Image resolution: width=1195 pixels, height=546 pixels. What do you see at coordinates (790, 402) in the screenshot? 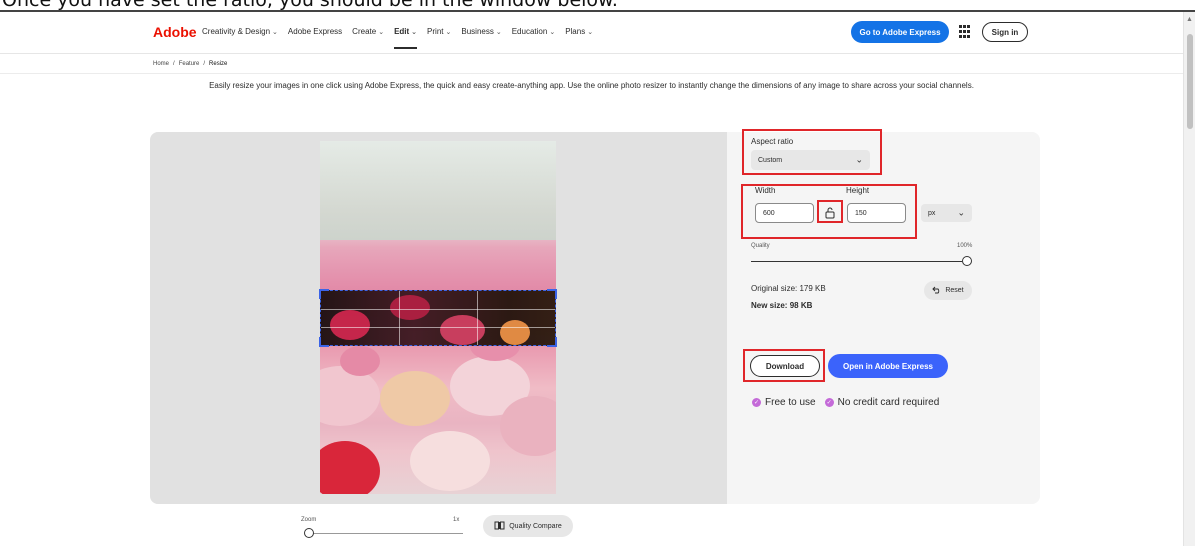
I see `feature-label: Free to use` at bounding box center [790, 402].